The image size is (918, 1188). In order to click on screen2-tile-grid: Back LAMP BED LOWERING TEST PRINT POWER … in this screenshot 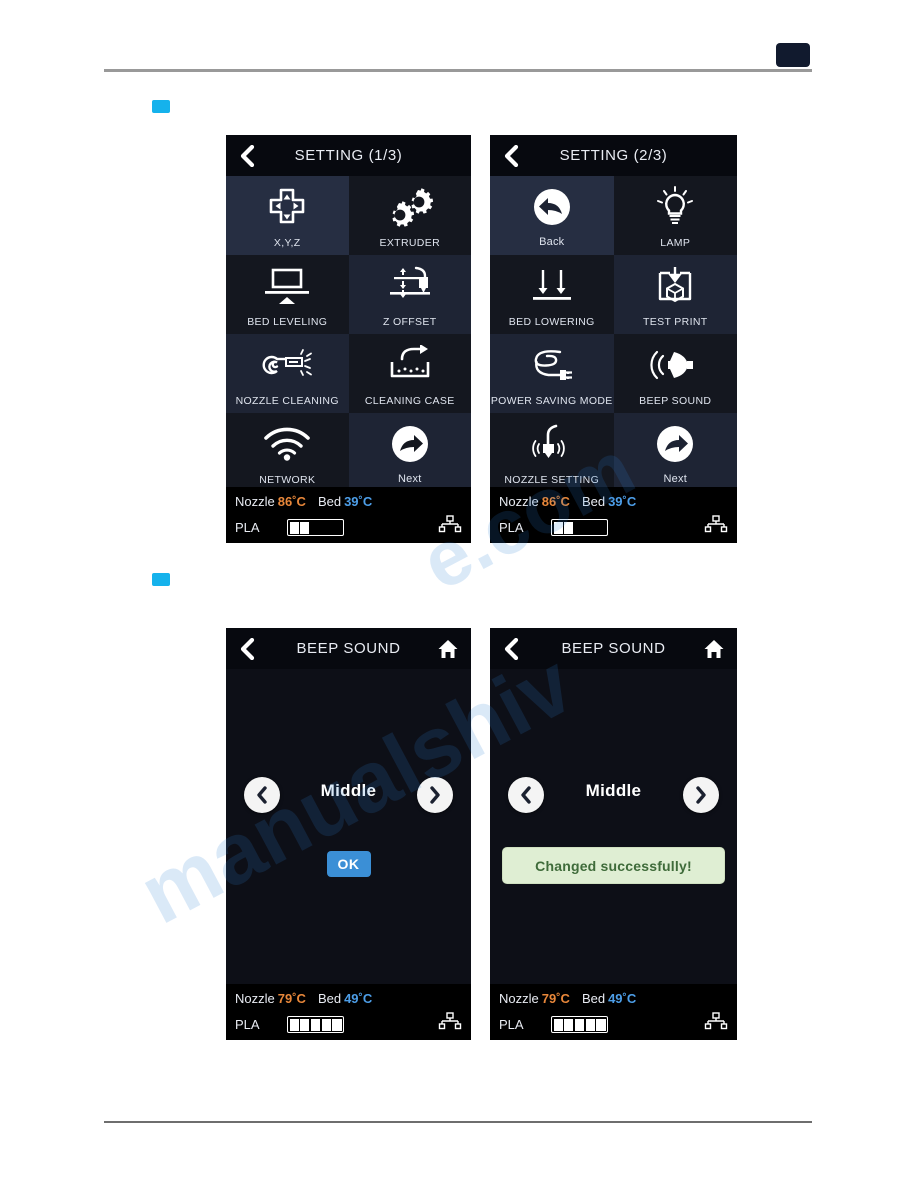, I will do `click(613, 334)`.